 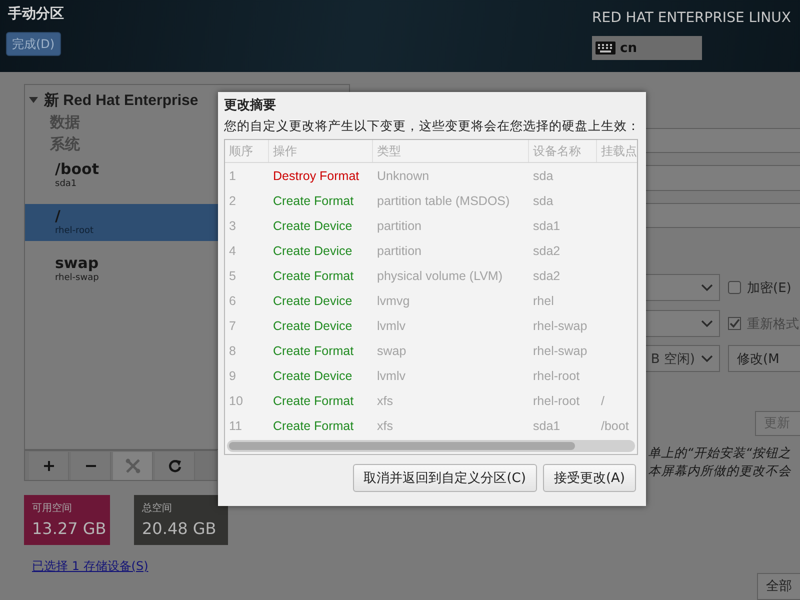 I want to click on modify-button: 修改(M, so click(x=764, y=358).